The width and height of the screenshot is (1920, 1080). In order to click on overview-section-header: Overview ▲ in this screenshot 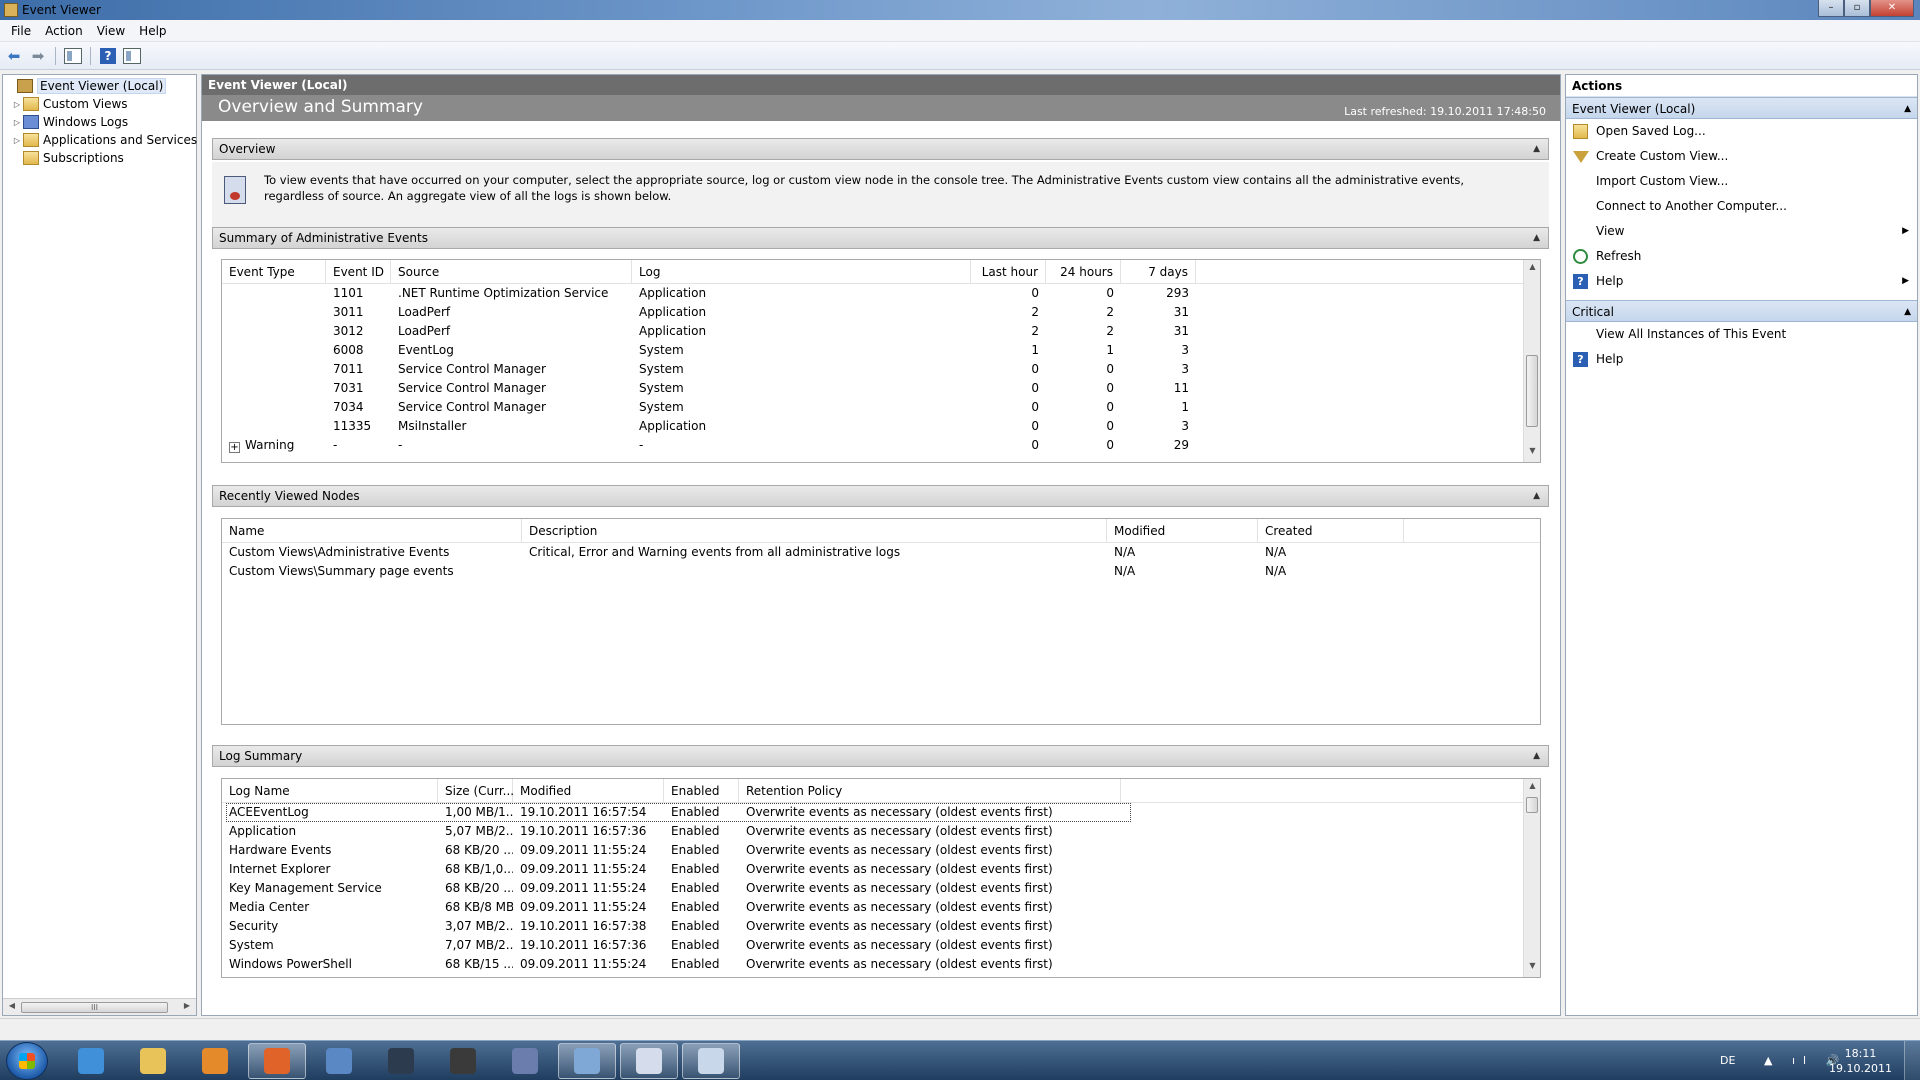, I will do `click(880, 149)`.